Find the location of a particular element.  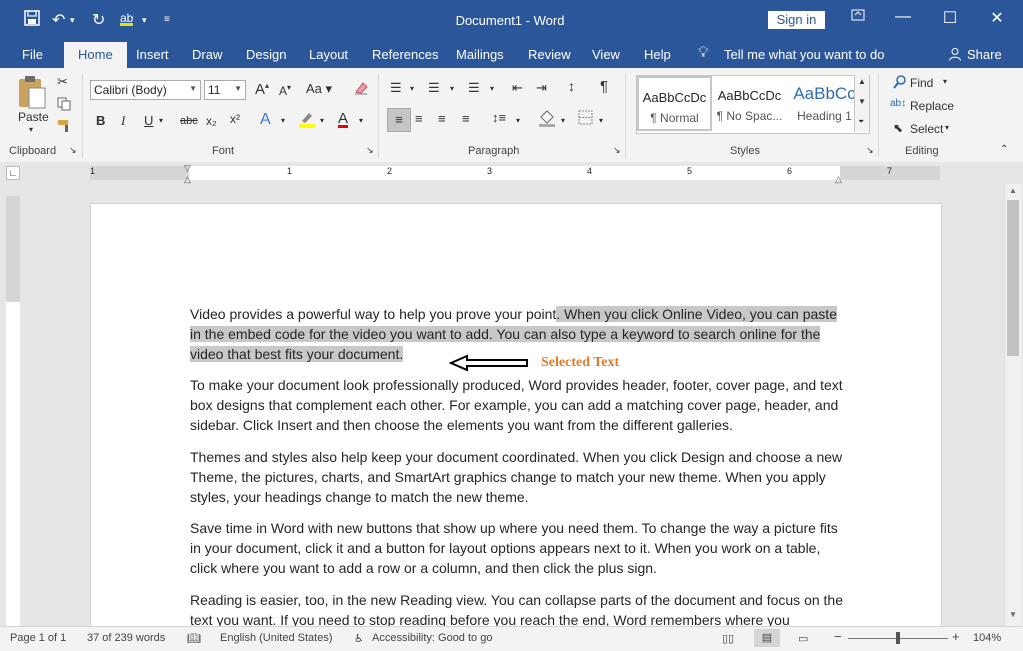

text-effects-dropdown-icon: ▾ is located at coordinates (283, 120).